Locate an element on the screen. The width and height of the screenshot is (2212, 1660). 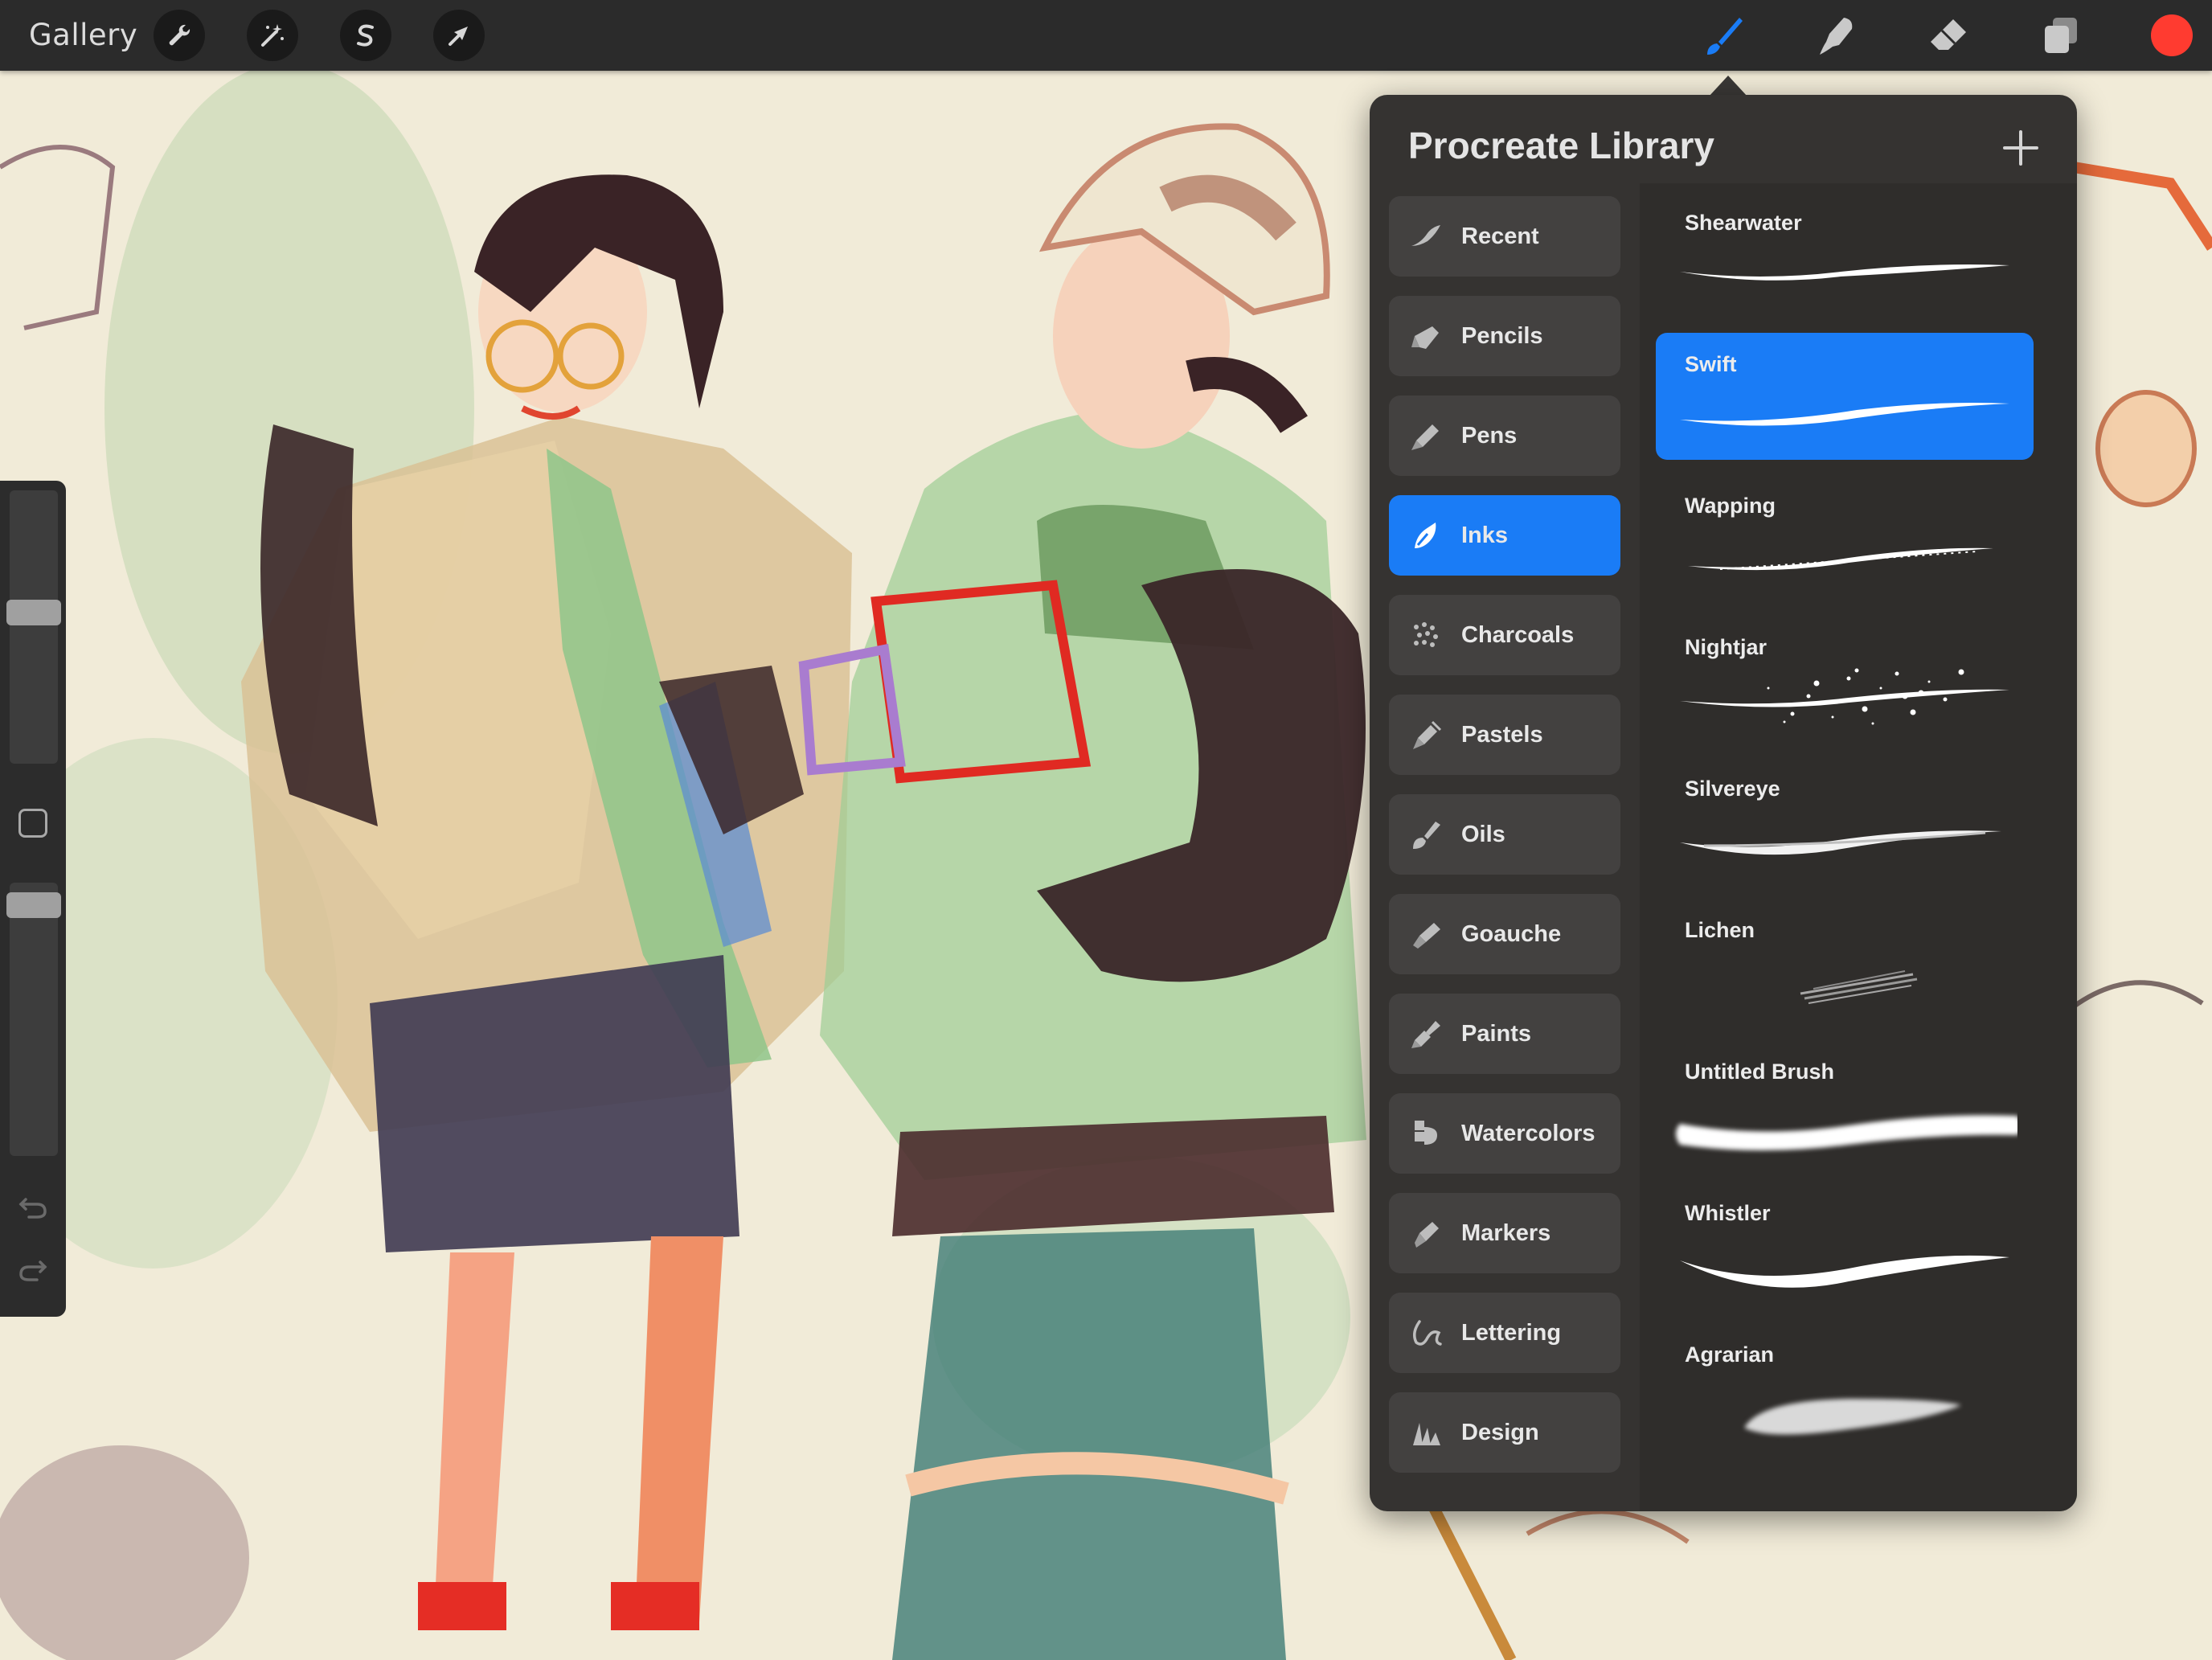
wrench-icon is located at coordinates (179, 35).